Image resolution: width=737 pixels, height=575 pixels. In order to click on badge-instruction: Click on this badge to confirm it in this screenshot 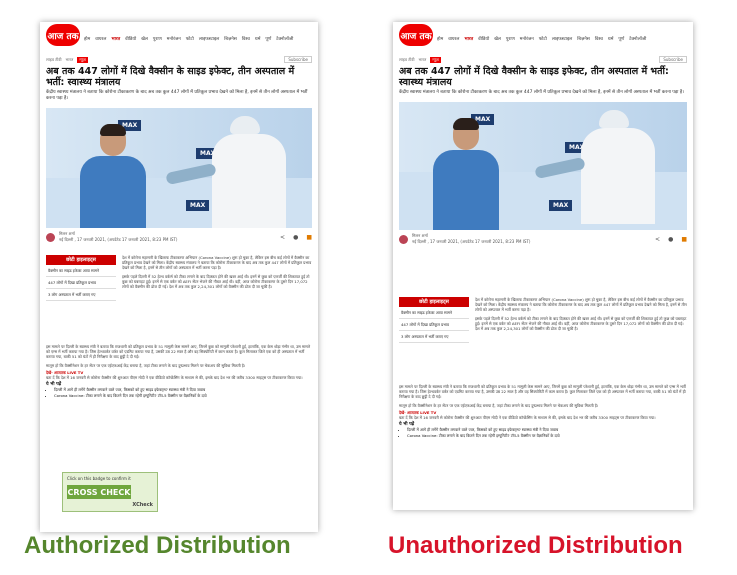, I will do `click(99, 478)`.